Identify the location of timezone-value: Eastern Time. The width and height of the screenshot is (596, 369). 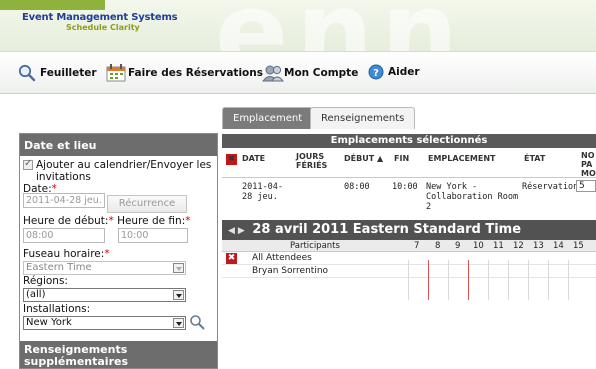
(59, 267).